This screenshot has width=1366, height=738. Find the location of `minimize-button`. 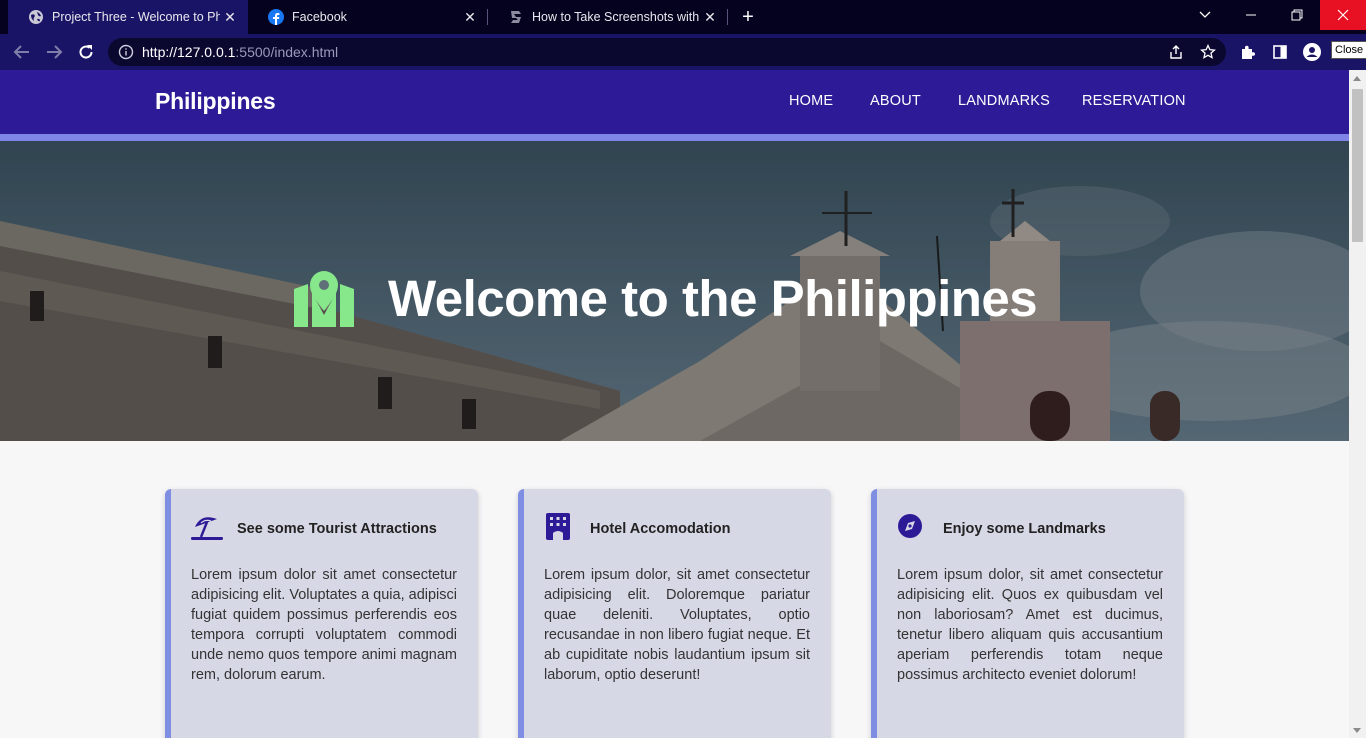

minimize-button is located at coordinates (1251, 15).